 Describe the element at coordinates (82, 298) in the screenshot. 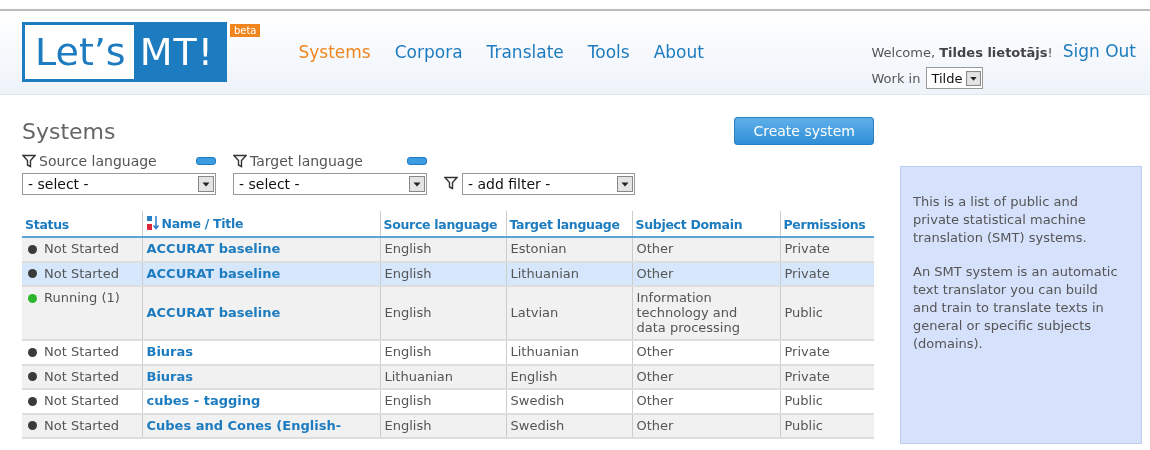

I see `status-text: Running (1)` at that location.